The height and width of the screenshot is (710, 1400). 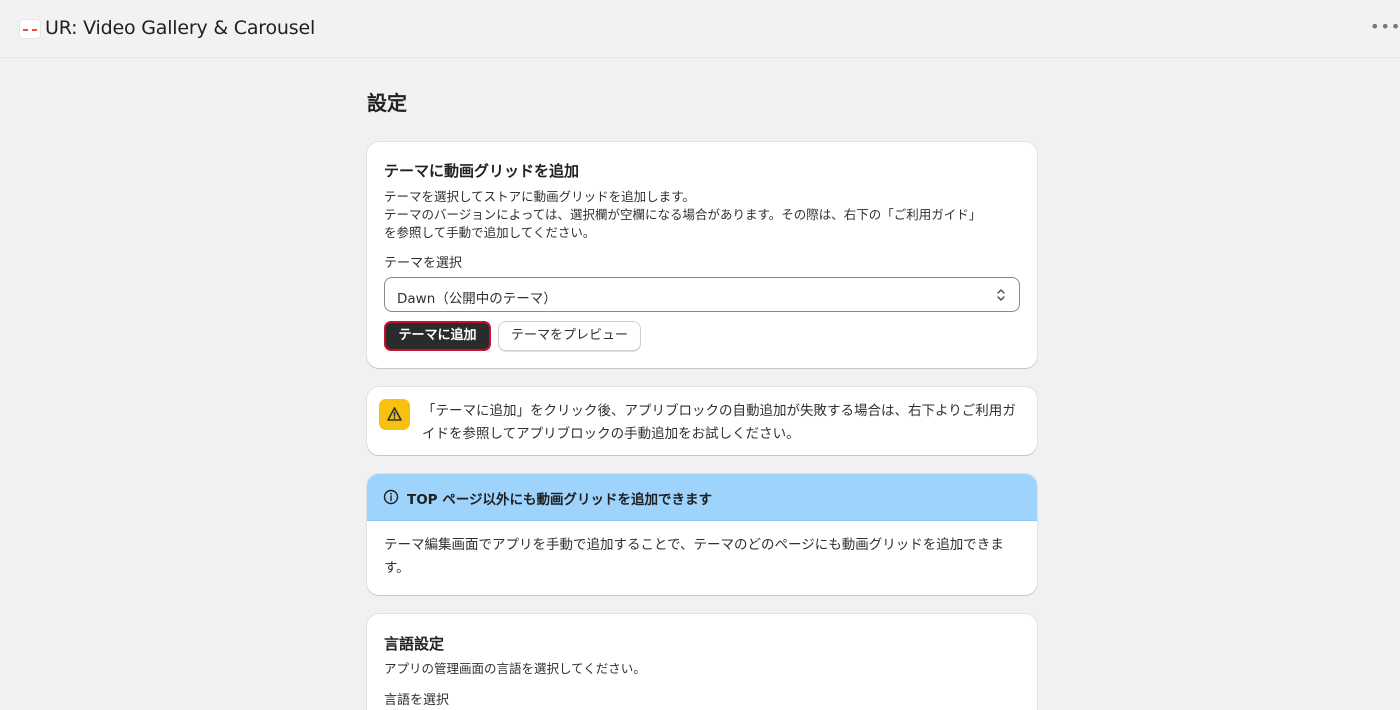 What do you see at coordinates (423, 263) in the screenshot?
I see `theme-select-label: テーマを選択` at bounding box center [423, 263].